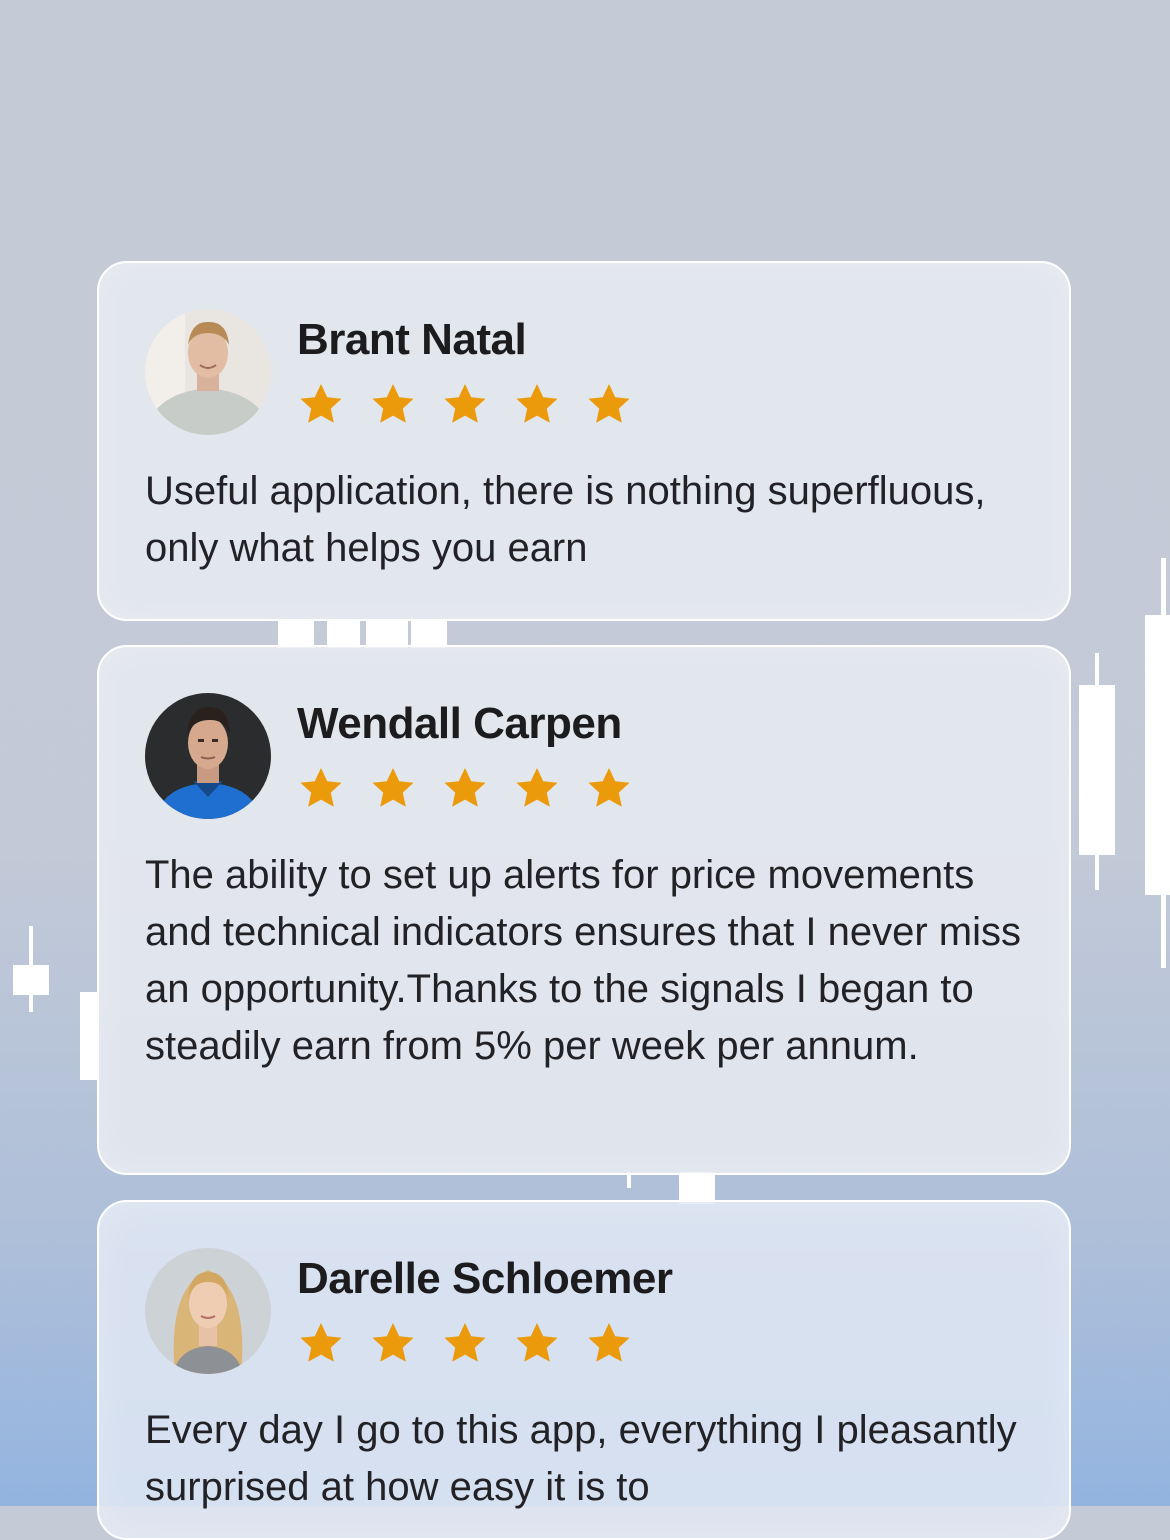 The height and width of the screenshot is (1540, 1170). What do you see at coordinates (485, 1278) in the screenshot?
I see `reviewer-name: Darelle Schloemer` at bounding box center [485, 1278].